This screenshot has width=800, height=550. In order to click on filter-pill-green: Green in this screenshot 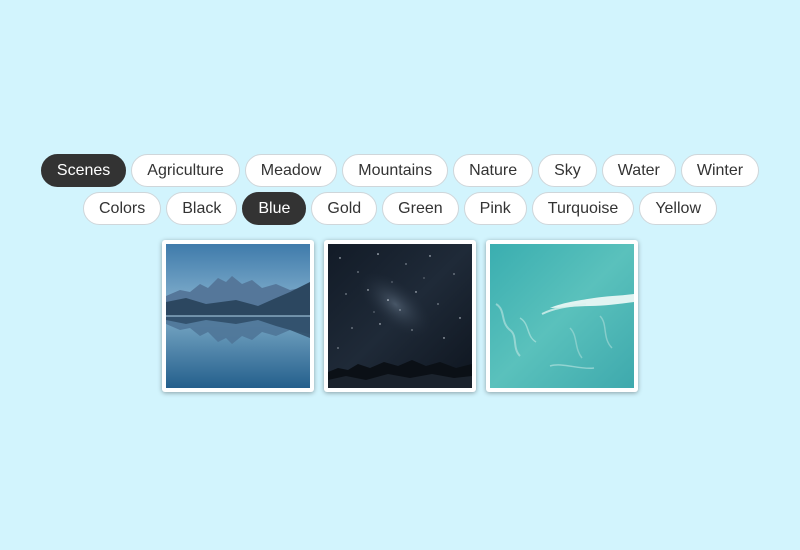, I will do `click(420, 208)`.